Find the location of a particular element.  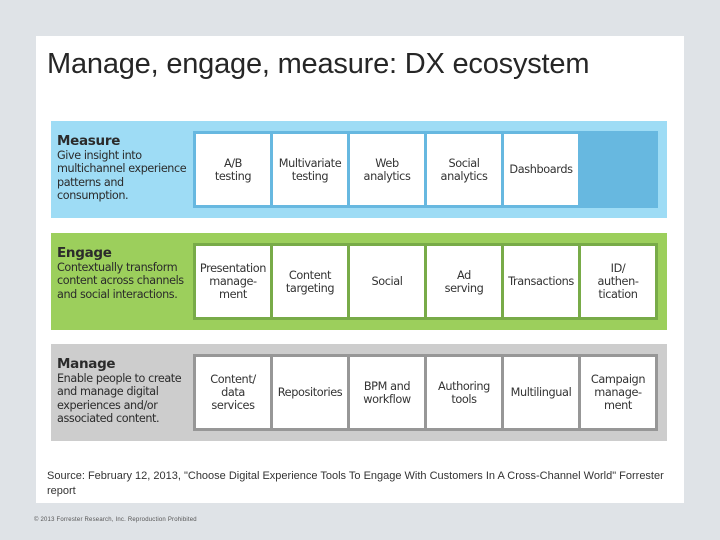

tool-cell: Presentation manage- ment is located at coordinates (233, 281).